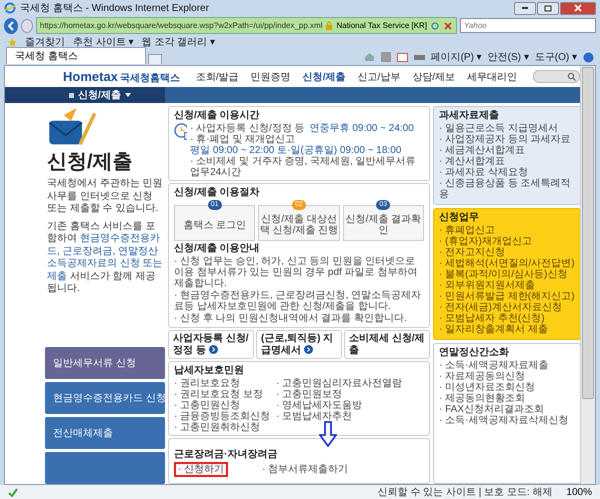 Image resolution: width=600 pixels, height=499 pixels. I want to click on side-menu-button: 일반세무서류 신청, so click(105, 363).